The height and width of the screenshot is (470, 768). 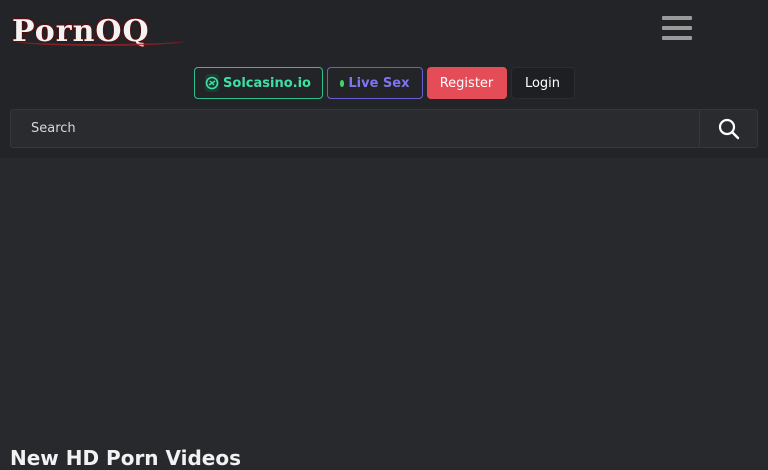 I want to click on site-logo: PornOQ, so click(x=100, y=32).